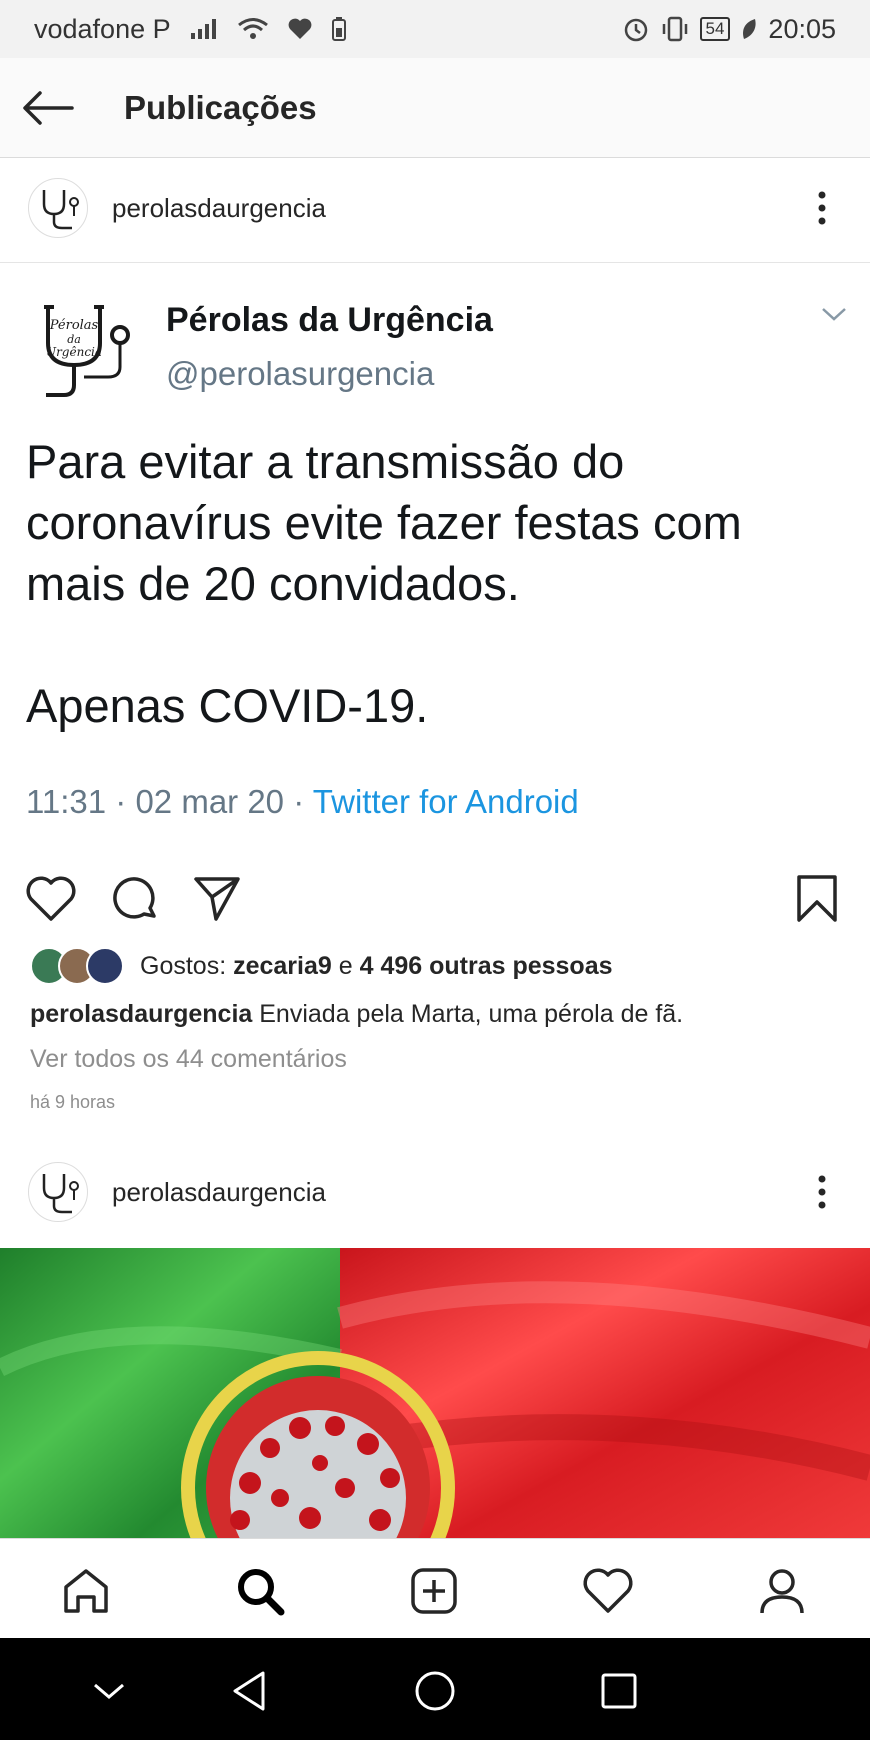  What do you see at coordinates (282, 966) in the screenshot?
I see `likes-user: zecaria9` at bounding box center [282, 966].